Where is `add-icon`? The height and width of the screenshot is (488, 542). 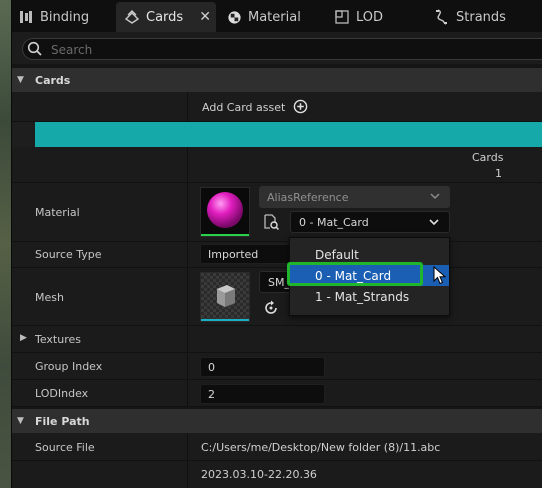
add-icon is located at coordinates (300, 108).